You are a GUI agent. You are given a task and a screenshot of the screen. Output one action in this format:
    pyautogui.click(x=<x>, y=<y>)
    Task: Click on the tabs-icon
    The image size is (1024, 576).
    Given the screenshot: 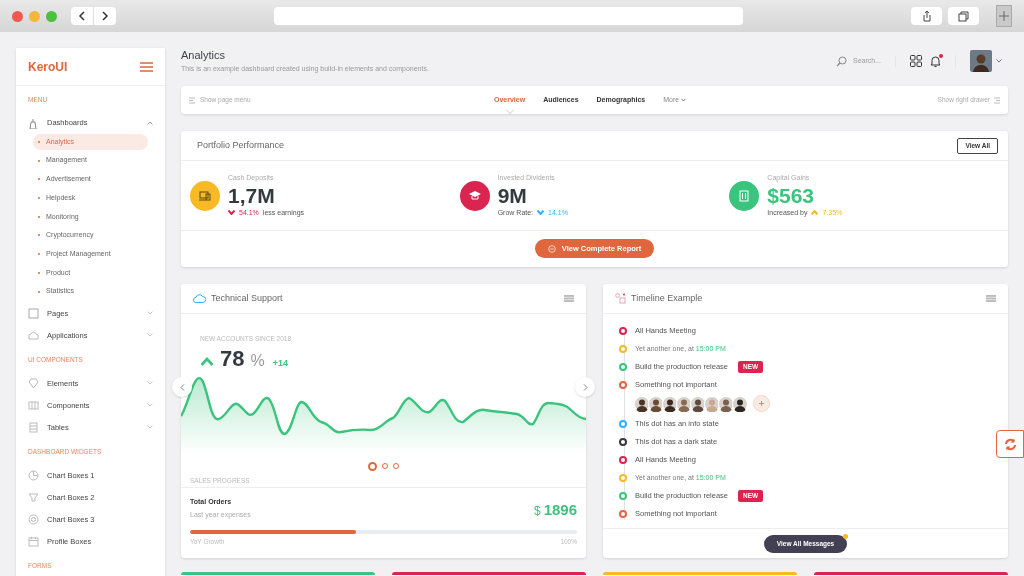 What is the action you would take?
    pyautogui.click(x=964, y=16)
    